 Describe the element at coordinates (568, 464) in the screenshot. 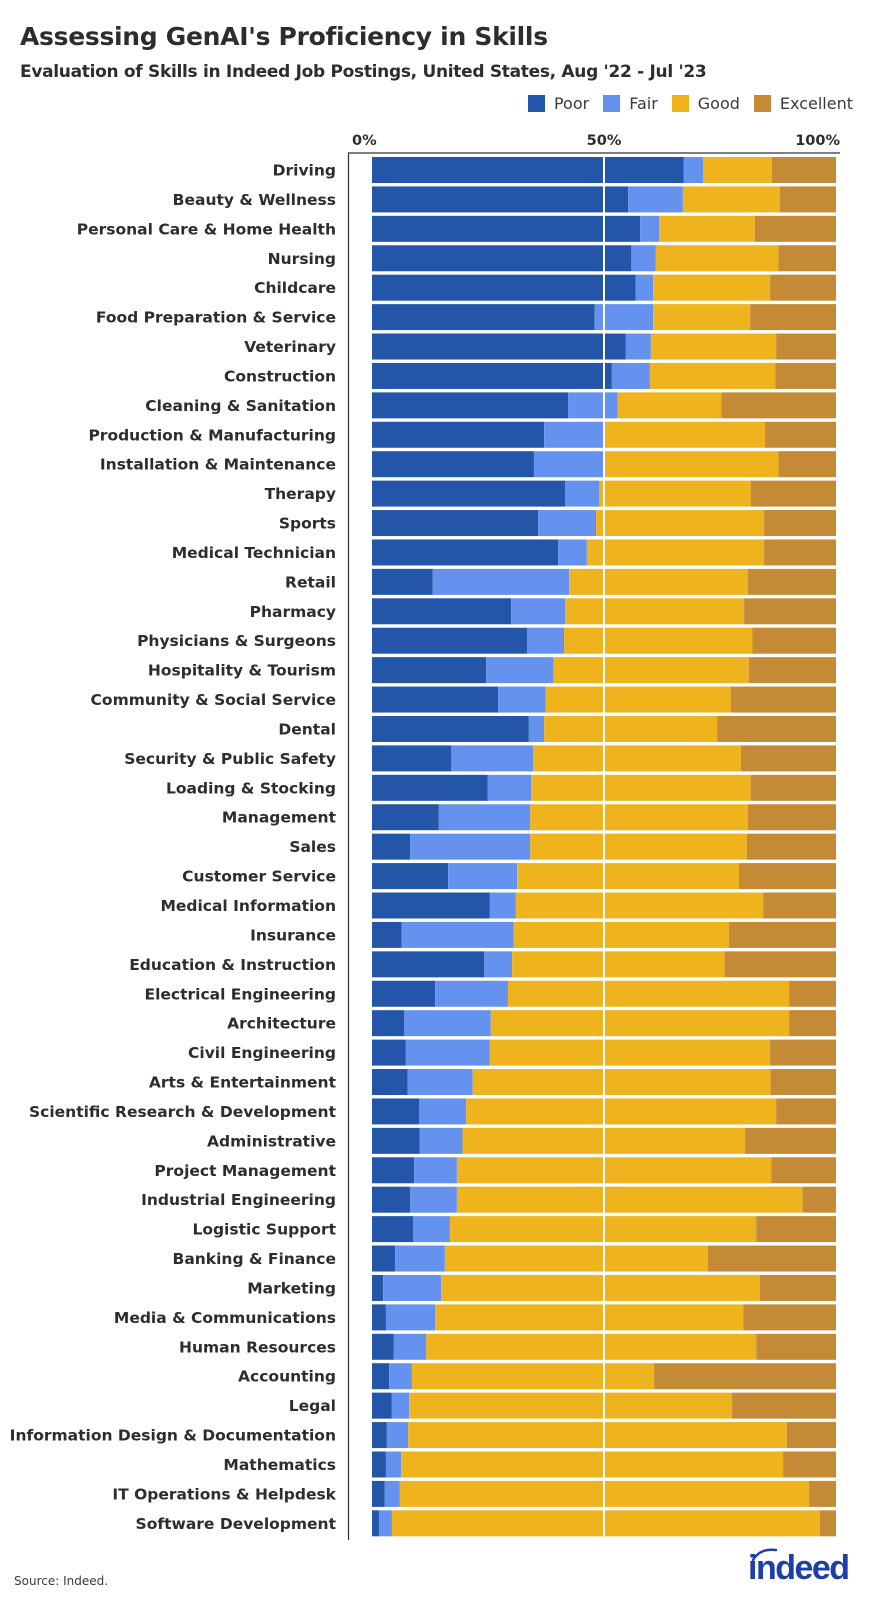

I see `bar-segment-fair-installation-and-maintenance` at that location.